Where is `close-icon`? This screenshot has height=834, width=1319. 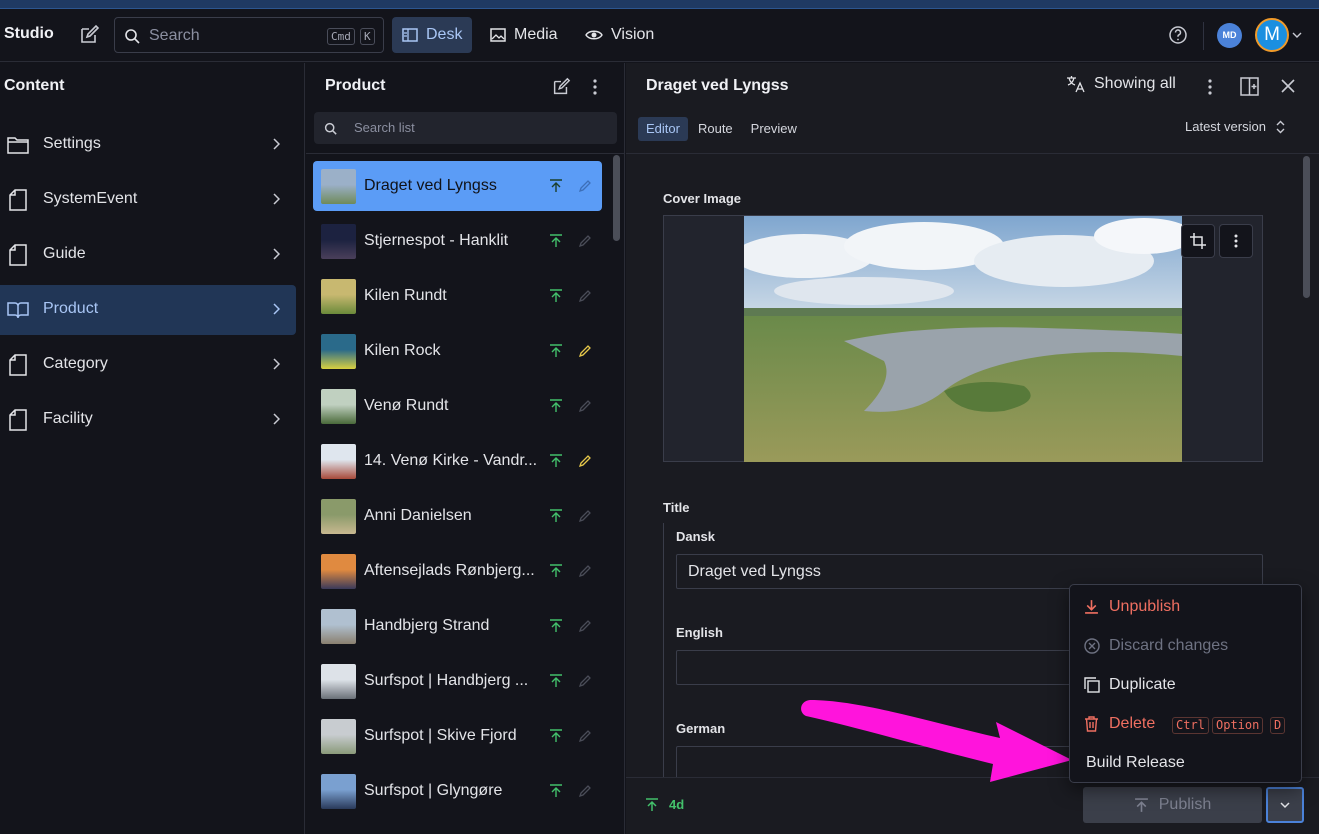 close-icon is located at coordinates (1288, 86).